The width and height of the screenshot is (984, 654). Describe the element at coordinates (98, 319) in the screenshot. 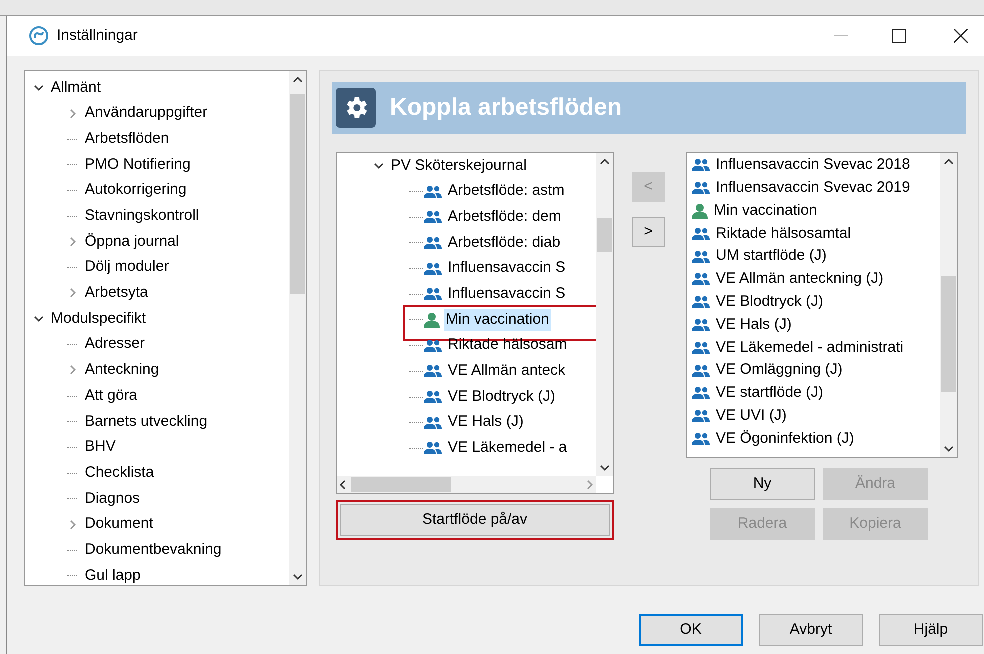

I see `tree-item: Modulspecifikt` at that location.